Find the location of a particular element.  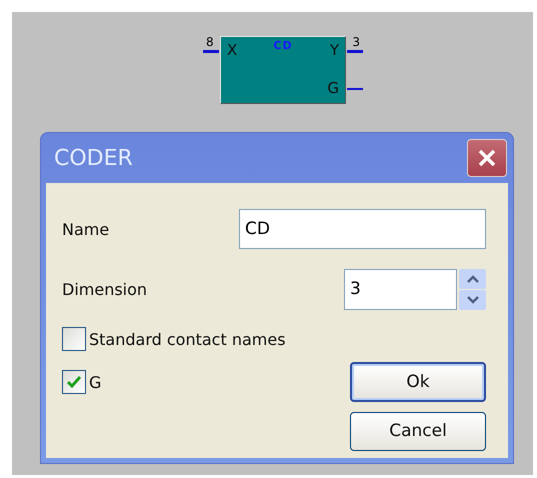

input-label: X is located at coordinates (232, 50).